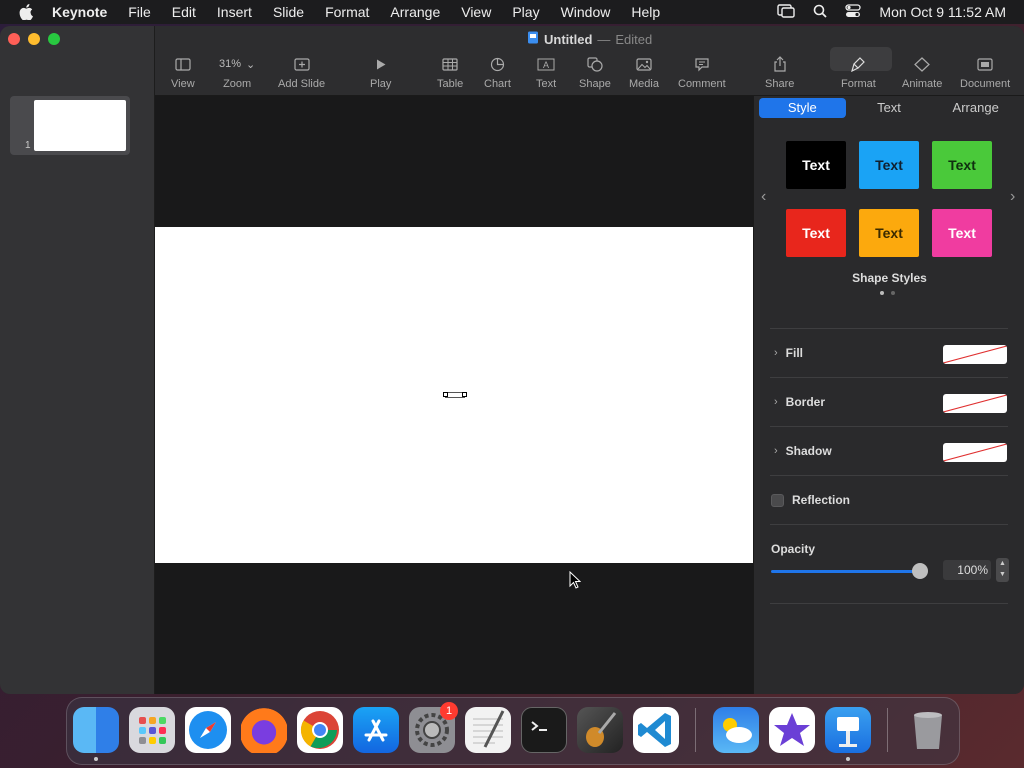 This screenshot has height=768, width=1024. Describe the element at coordinates (763, 197) in the screenshot. I see `chevron-left-icon: ‹` at that location.